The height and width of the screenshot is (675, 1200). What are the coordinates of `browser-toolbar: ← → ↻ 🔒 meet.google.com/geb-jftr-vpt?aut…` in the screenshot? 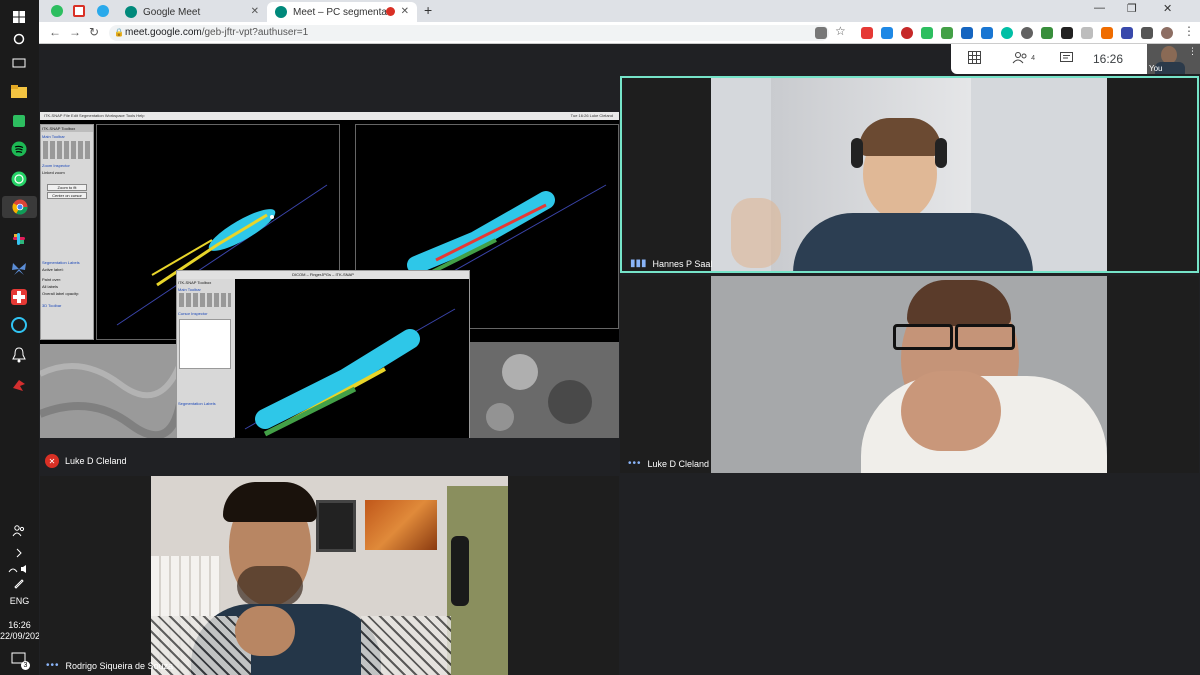 It's located at (619, 33).